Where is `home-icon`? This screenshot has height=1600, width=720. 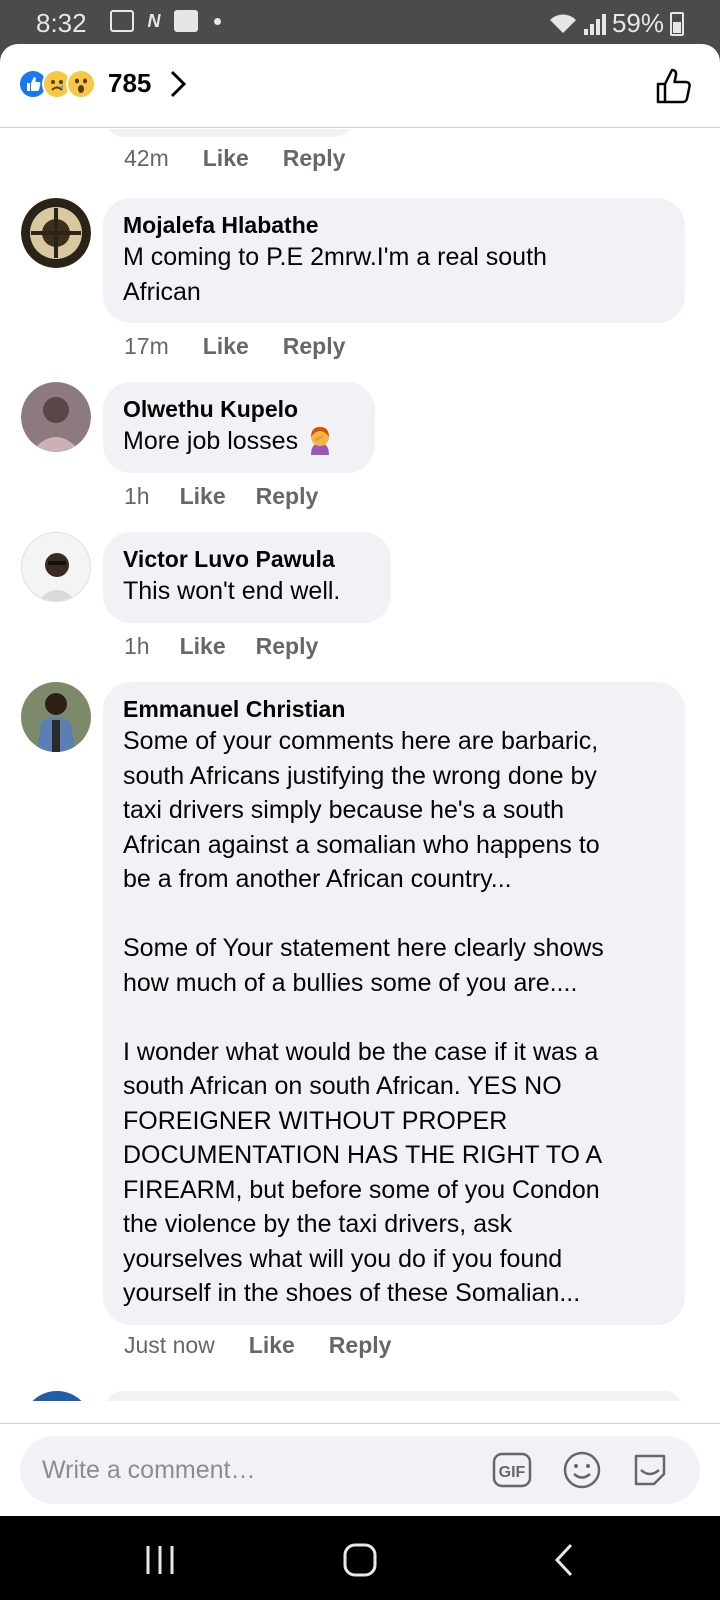 home-icon is located at coordinates (360, 1560).